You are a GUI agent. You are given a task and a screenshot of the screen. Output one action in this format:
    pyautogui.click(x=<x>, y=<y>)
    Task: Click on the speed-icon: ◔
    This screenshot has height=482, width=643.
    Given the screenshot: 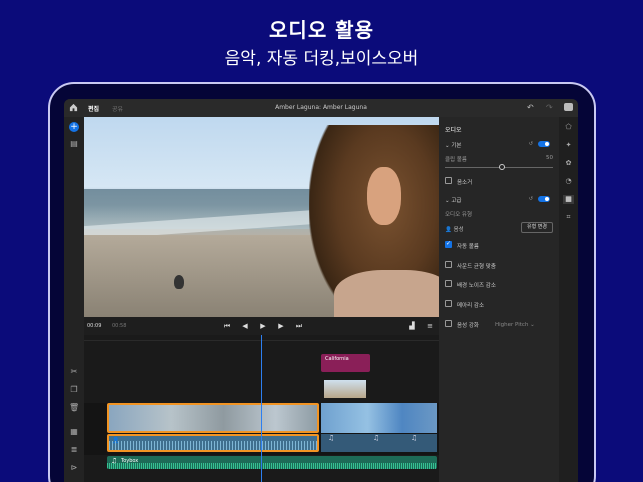 What is the action you would take?
    pyautogui.click(x=568, y=181)
    